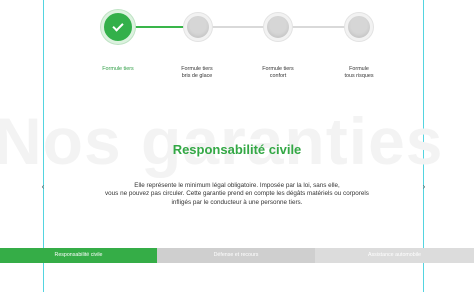 The height and width of the screenshot is (292, 474). What do you see at coordinates (359, 27) in the screenshot?
I see `step-formule-tous-risques` at bounding box center [359, 27].